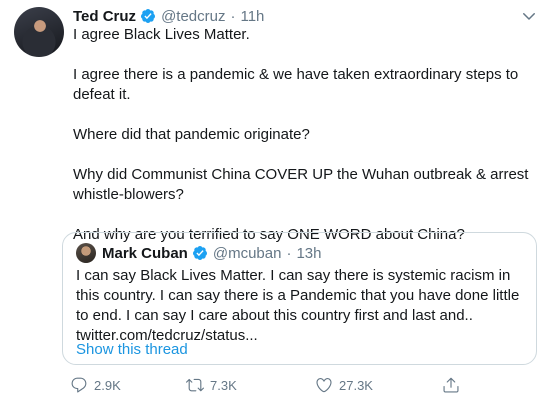 This screenshot has height=402, width=554. I want to click on reply-count: 2.9K, so click(107, 385).